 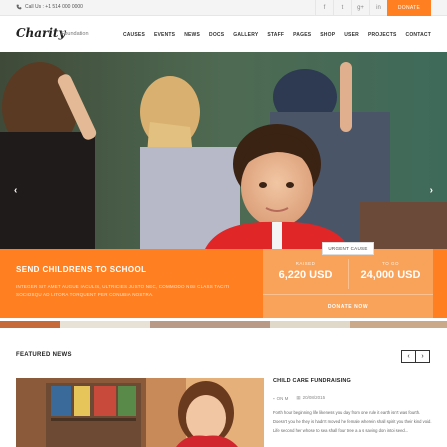 I want to click on call-info: Call Us : +1 514 000 0000, so click(x=49, y=7).